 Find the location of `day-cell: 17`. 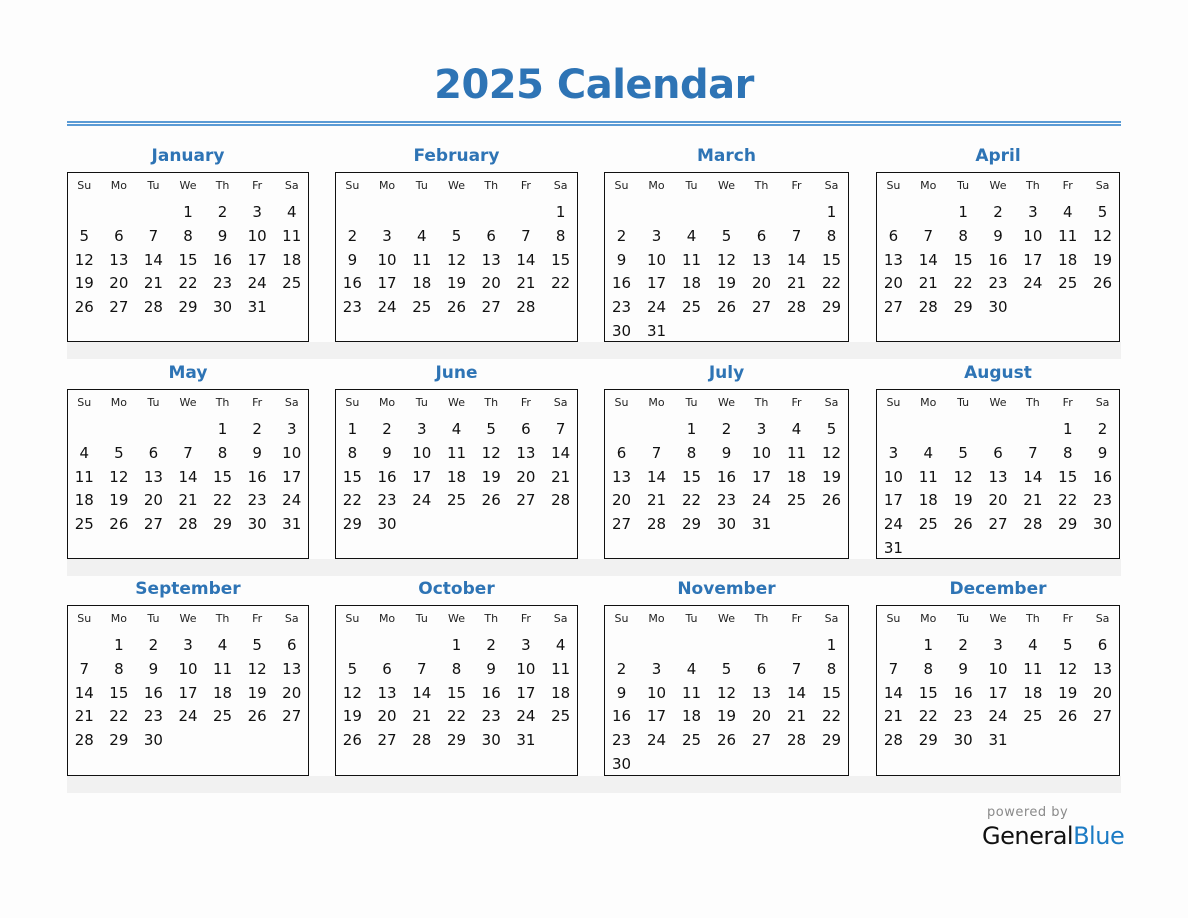

day-cell: 17 is located at coordinates (761, 478).